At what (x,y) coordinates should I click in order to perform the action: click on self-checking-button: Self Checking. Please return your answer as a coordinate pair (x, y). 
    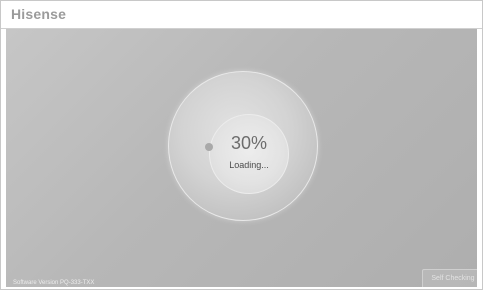
    Looking at the image, I should click on (449, 278).